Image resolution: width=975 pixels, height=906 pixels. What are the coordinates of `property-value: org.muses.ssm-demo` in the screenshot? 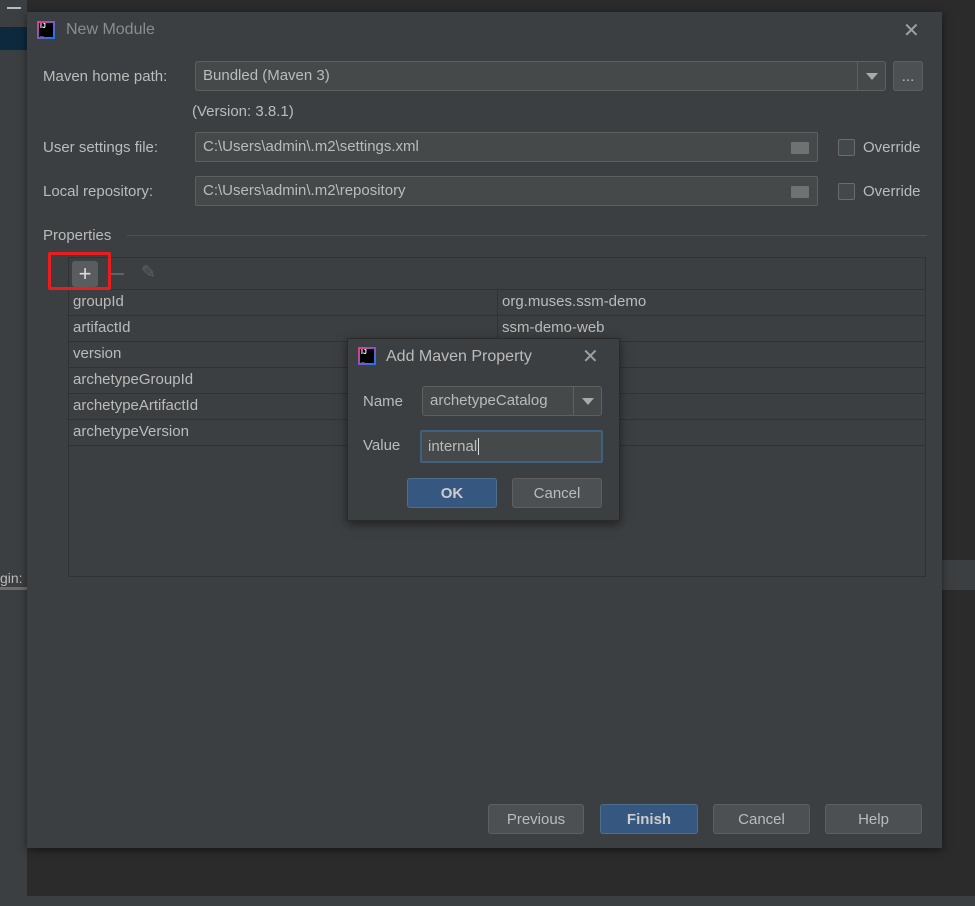 It's located at (573, 303).